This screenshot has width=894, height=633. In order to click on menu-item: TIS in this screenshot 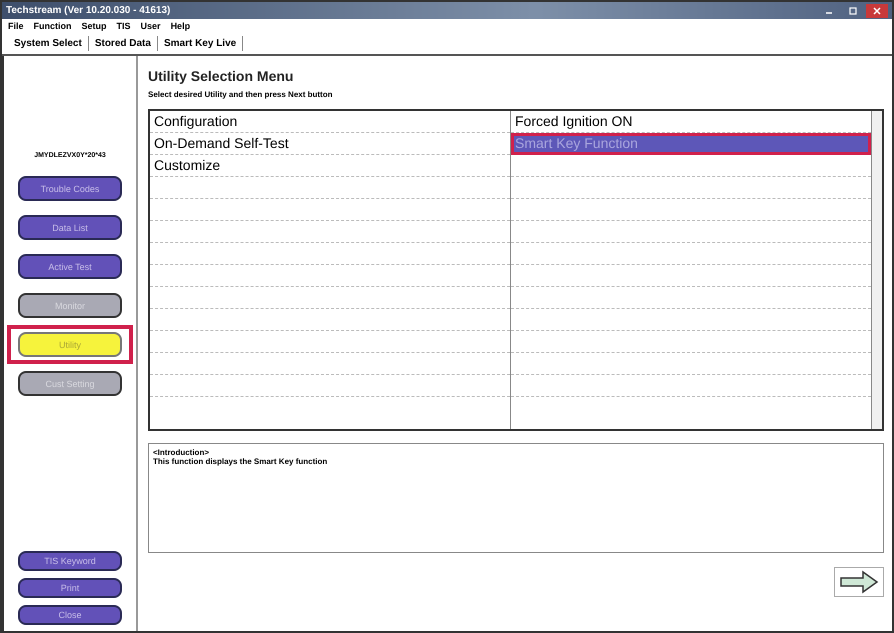, I will do `click(123, 26)`.